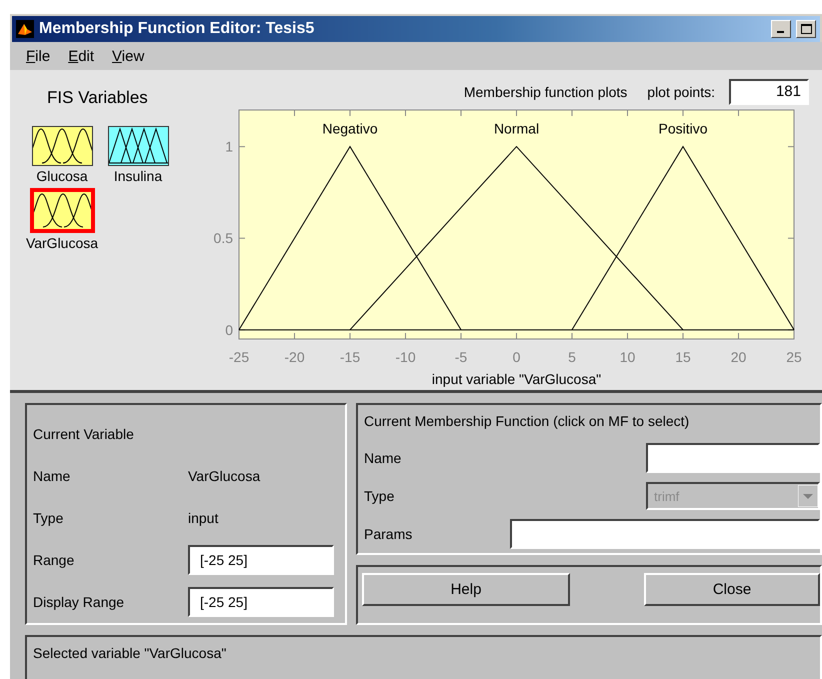  What do you see at coordinates (350, 357) in the screenshot?
I see `x-tick-label: -15` at bounding box center [350, 357].